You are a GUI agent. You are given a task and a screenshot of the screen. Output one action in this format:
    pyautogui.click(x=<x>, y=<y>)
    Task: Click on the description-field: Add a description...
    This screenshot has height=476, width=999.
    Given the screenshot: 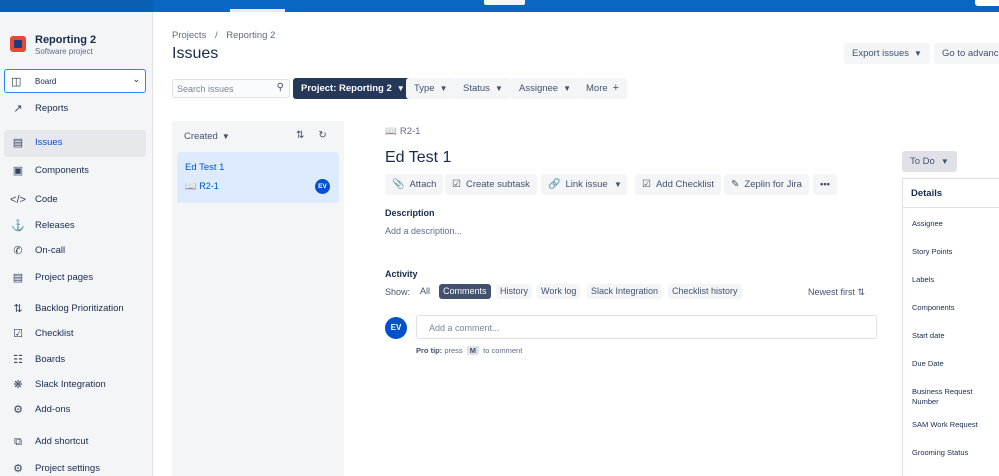 What is the action you would take?
    pyautogui.click(x=423, y=231)
    